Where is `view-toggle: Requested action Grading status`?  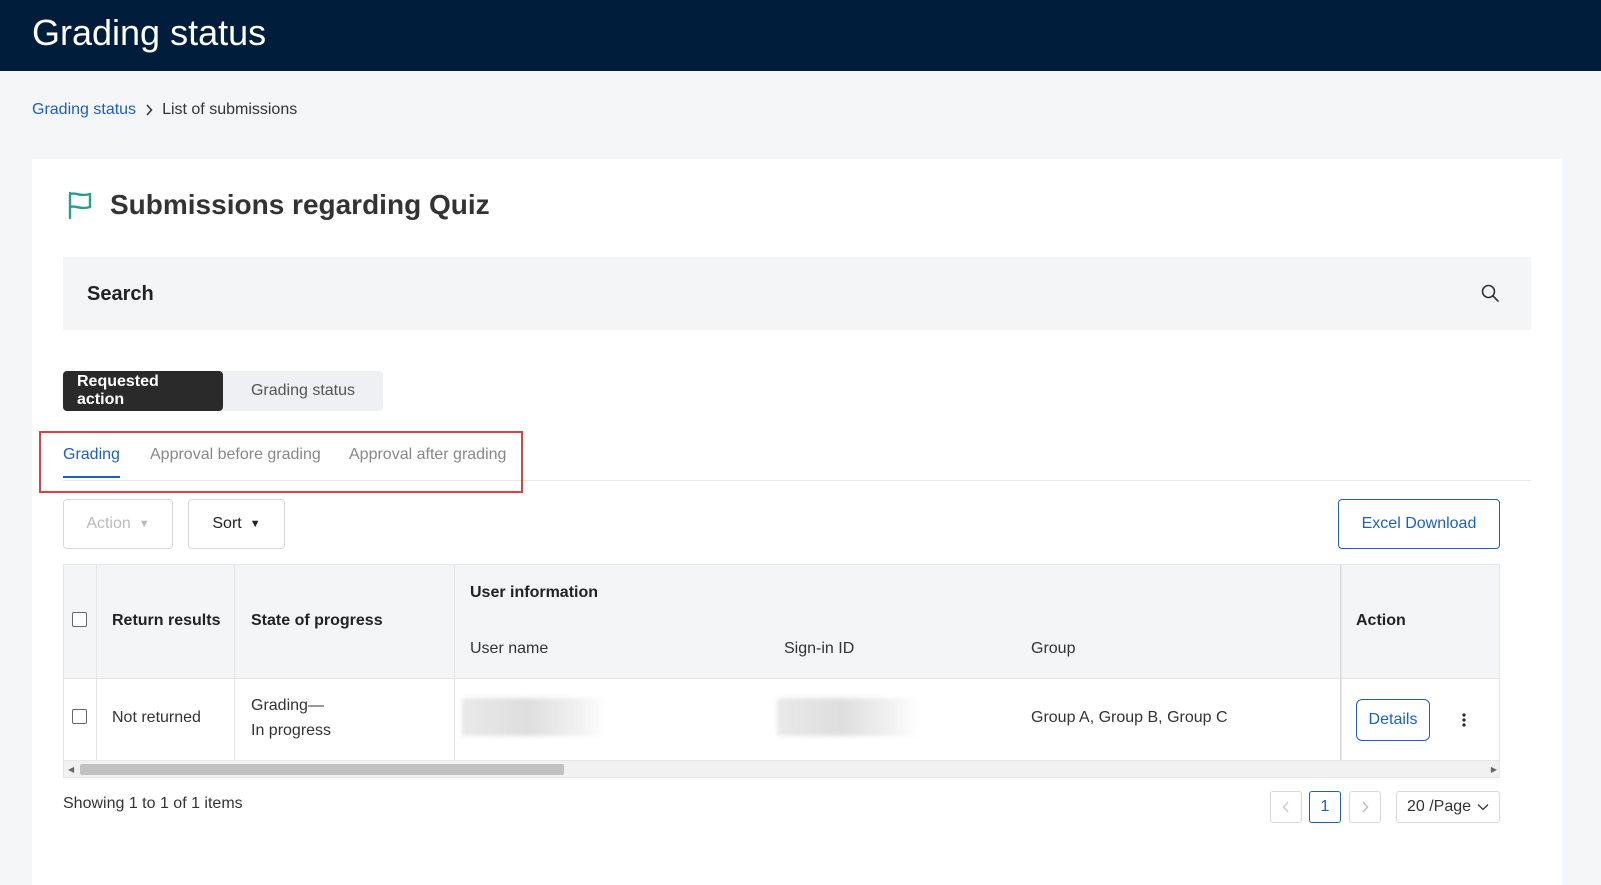 view-toggle: Requested action Grading status is located at coordinates (223, 391).